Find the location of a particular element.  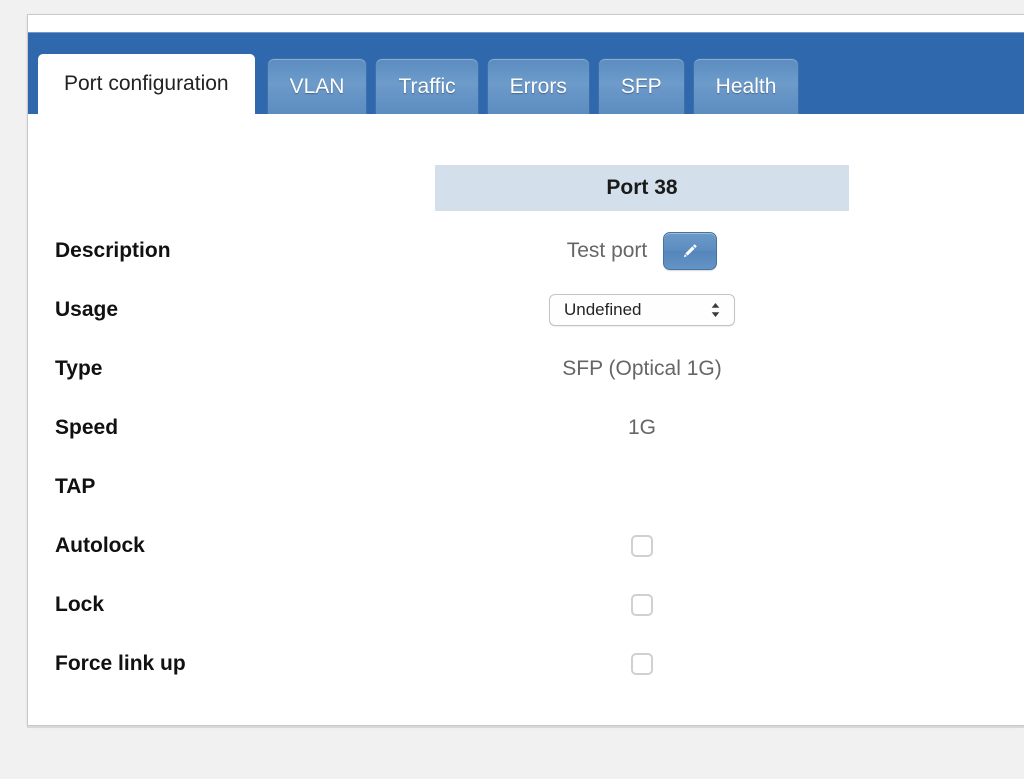

tab-label: Traffic is located at coordinates (427, 86).